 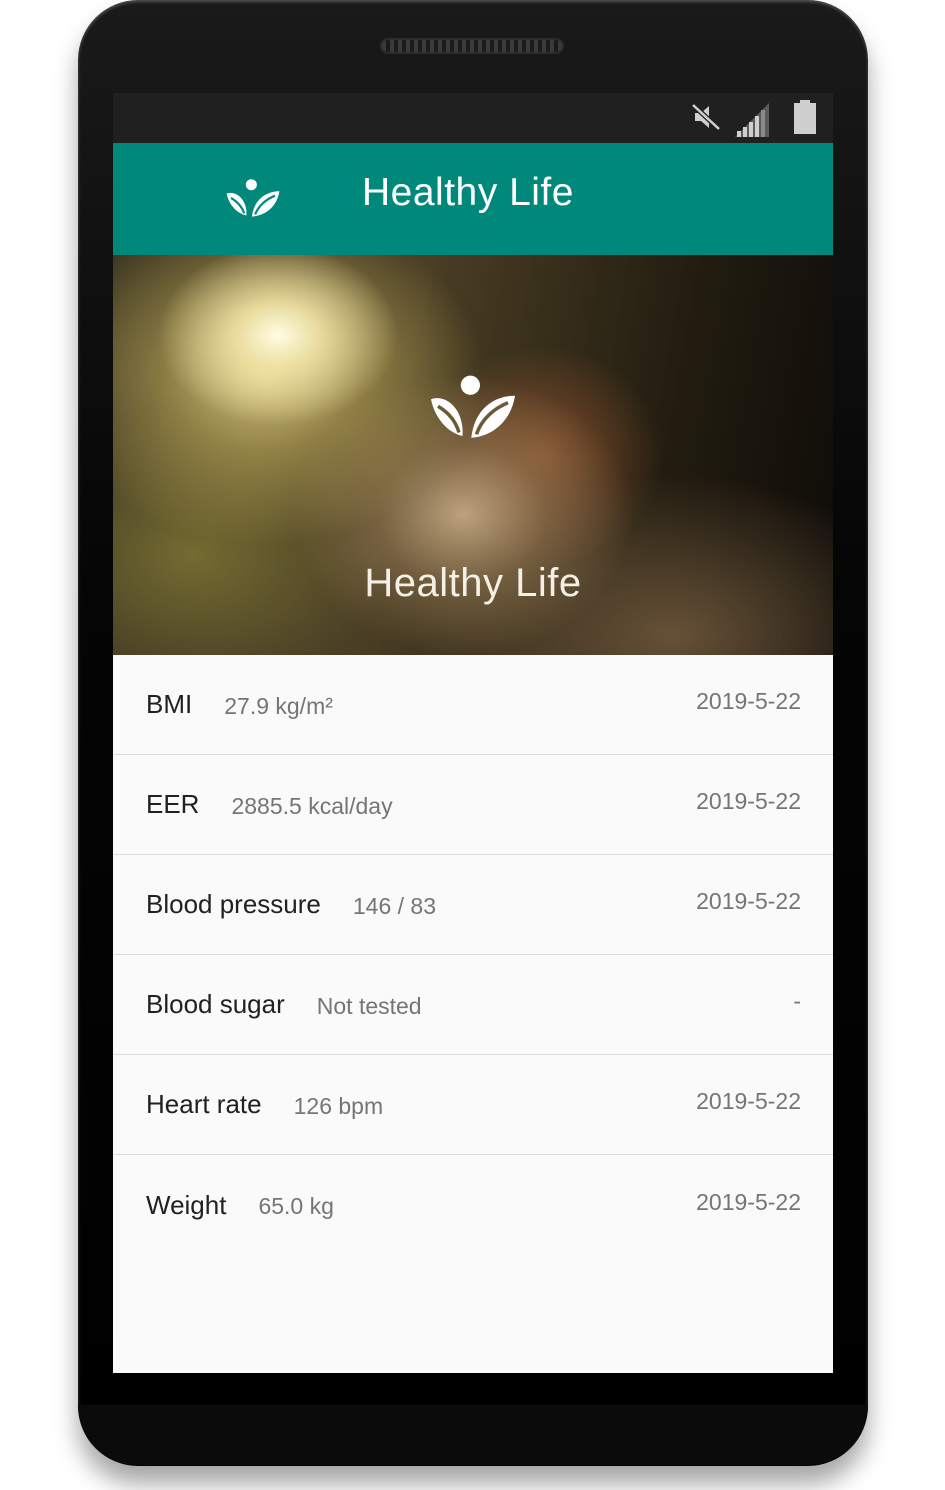 What do you see at coordinates (173, 804) in the screenshot?
I see `metric-name: EER` at bounding box center [173, 804].